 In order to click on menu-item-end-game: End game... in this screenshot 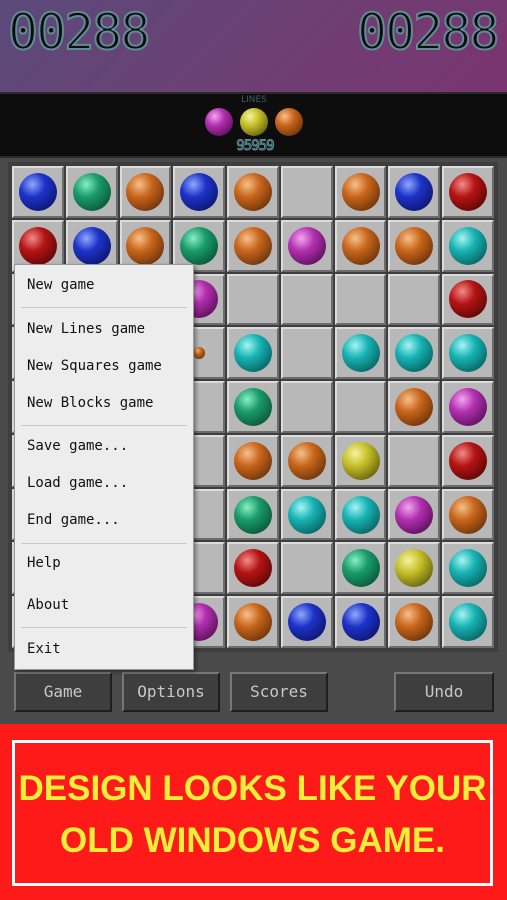, I will do `click(73, 520)`.